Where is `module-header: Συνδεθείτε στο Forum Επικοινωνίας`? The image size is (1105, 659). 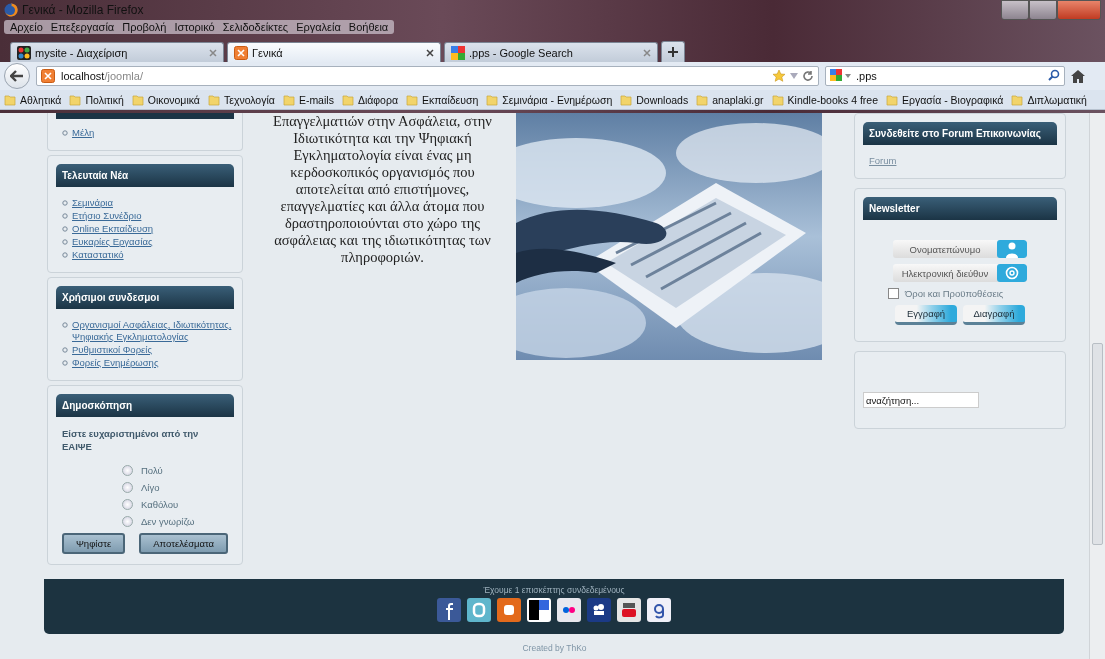 module-header: Συνδεθείτε στο Forum Επικοινωνίας is located at coordinates (960, 133).